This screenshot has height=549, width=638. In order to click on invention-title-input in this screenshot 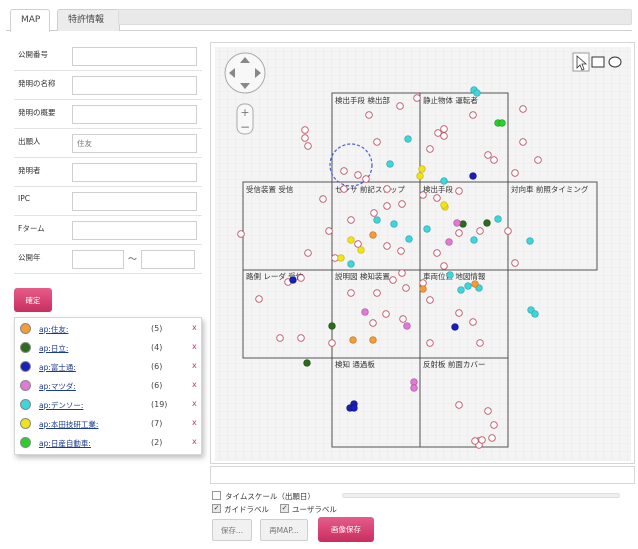, I will do `click(134, 85)`.